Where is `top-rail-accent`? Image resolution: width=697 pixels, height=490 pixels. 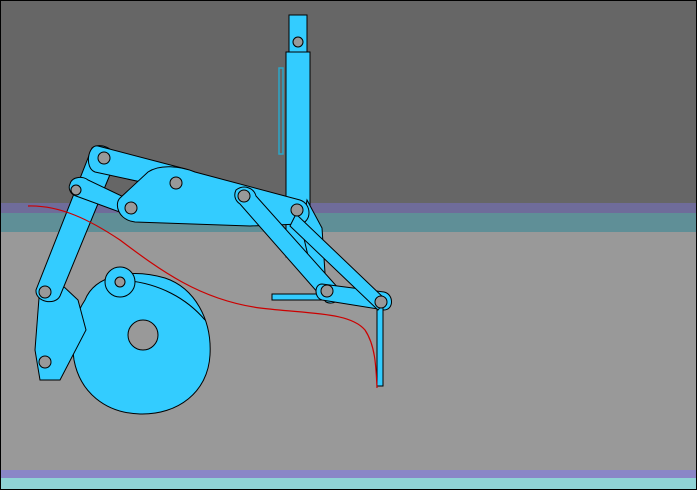
top-rail-accent is located at coordinates (348, 222).